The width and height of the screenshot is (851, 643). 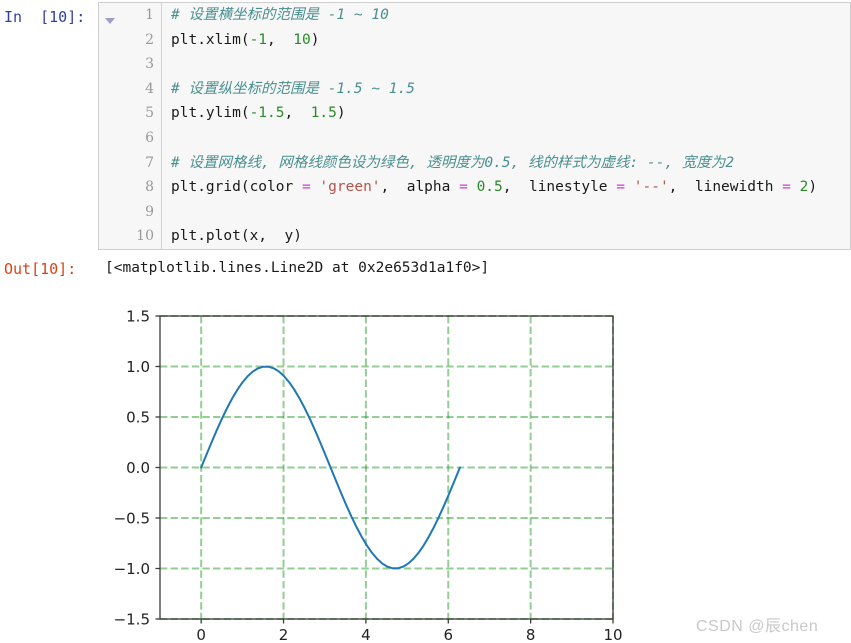 What do you see at coordinates (138, 367) in the screenshot?
I see `y-tick-label: 1.0` at bounding box center [138, 367].